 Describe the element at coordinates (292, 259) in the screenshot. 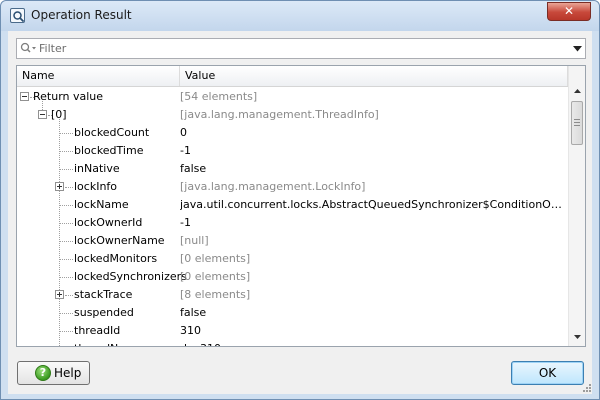

I see `tree-row-locked-monitors: lockedMonitors [0 elements]` at that location.